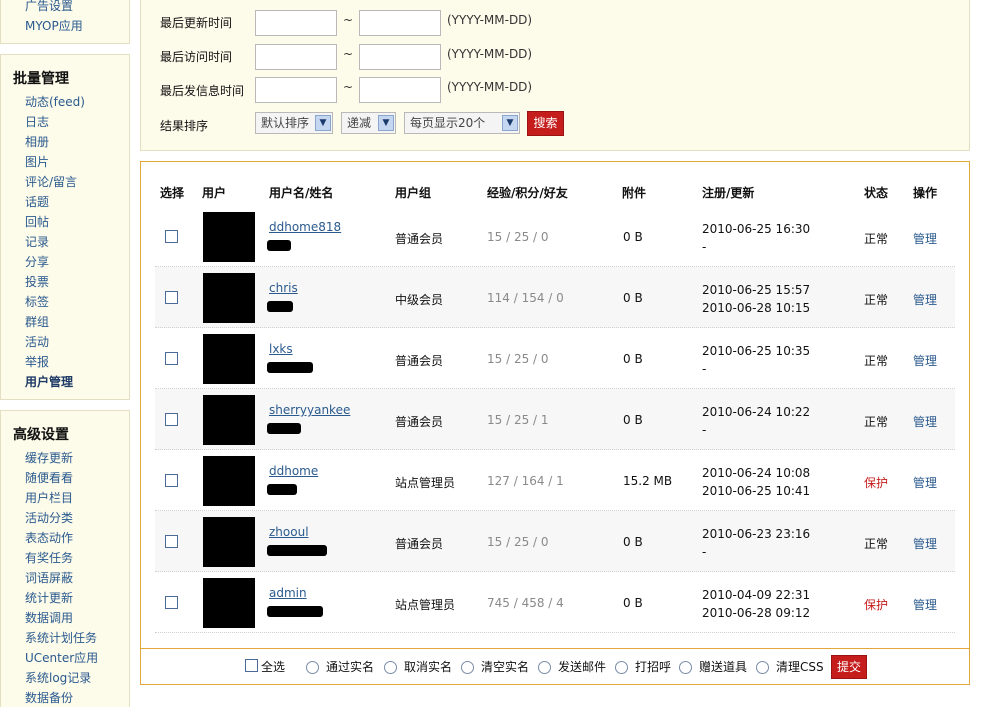 Image resolution: width=988 pixels, height=707 pixels. Describe the element at coordinates (58, 678) in the screenshot. I see `sidebar-link: 系统log记录` at that location.